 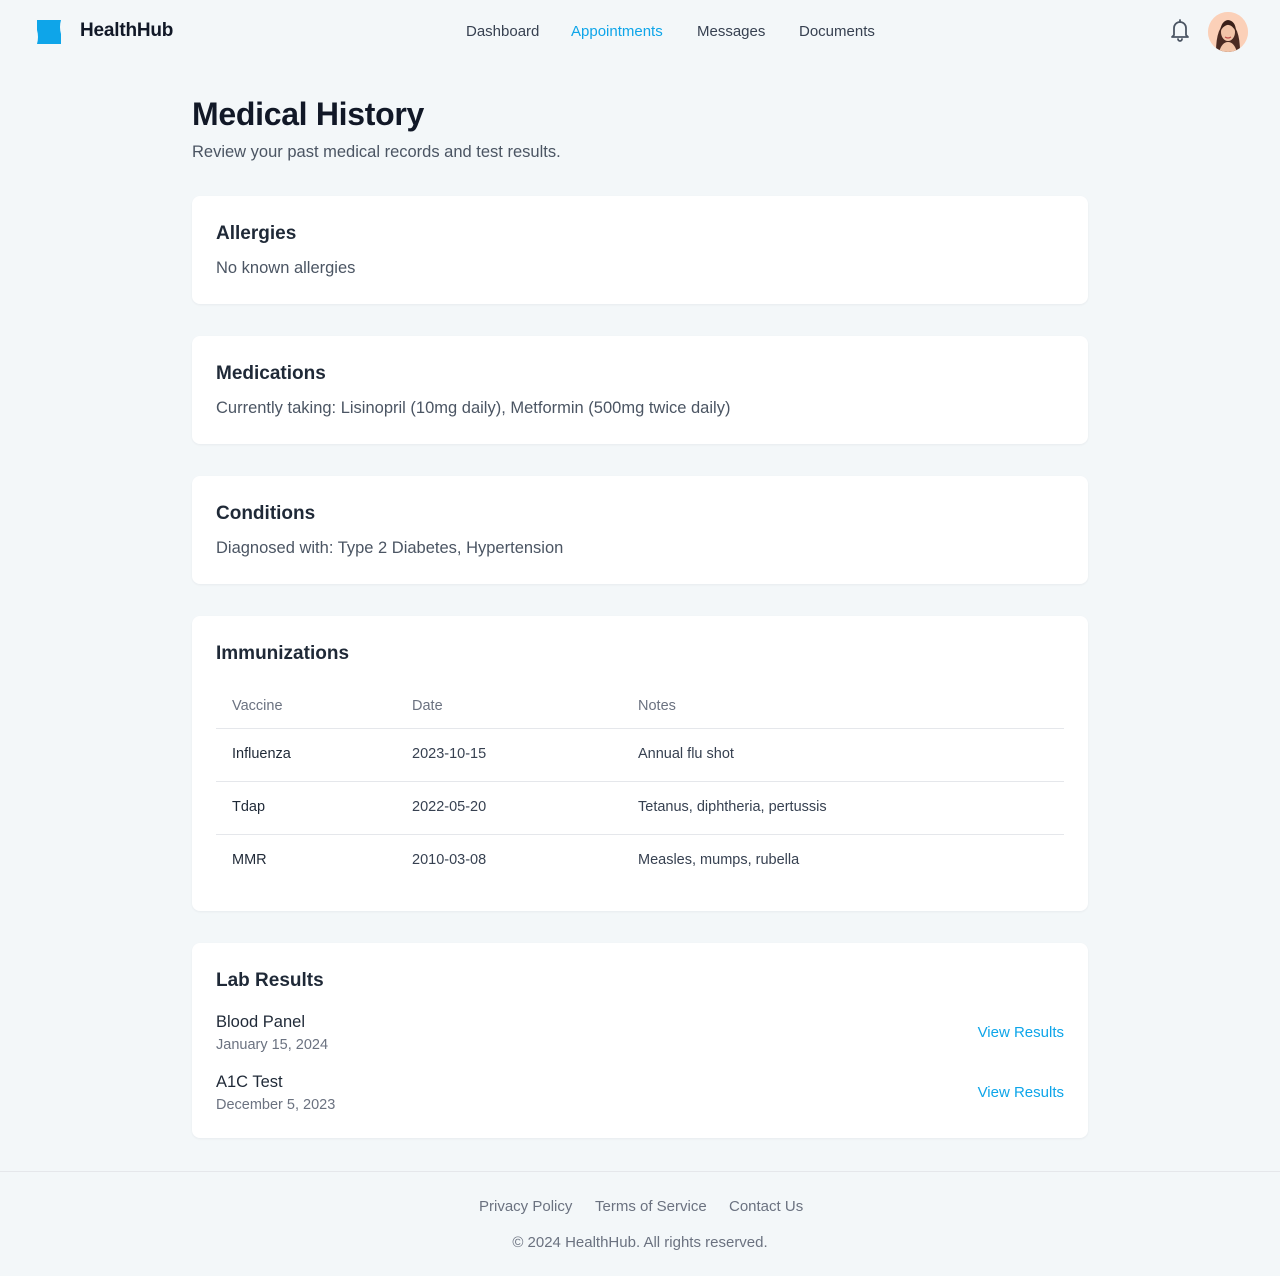 I want to click on allergies-text: No known allergies, so click(x=286, y=268).